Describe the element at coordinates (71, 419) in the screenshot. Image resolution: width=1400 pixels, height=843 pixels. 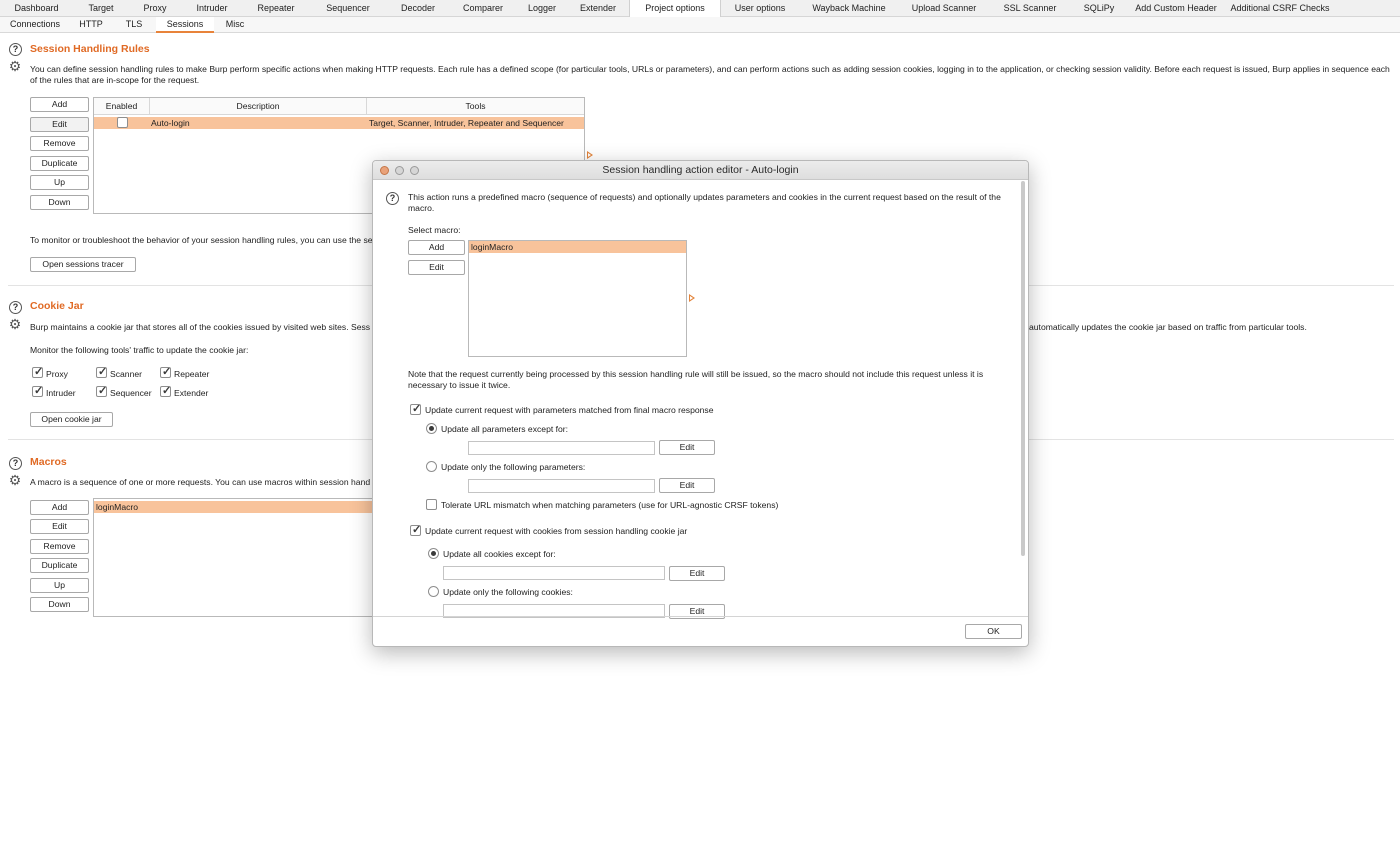
I see `open-cookie-jar-button: Open cookie jar` at that location.